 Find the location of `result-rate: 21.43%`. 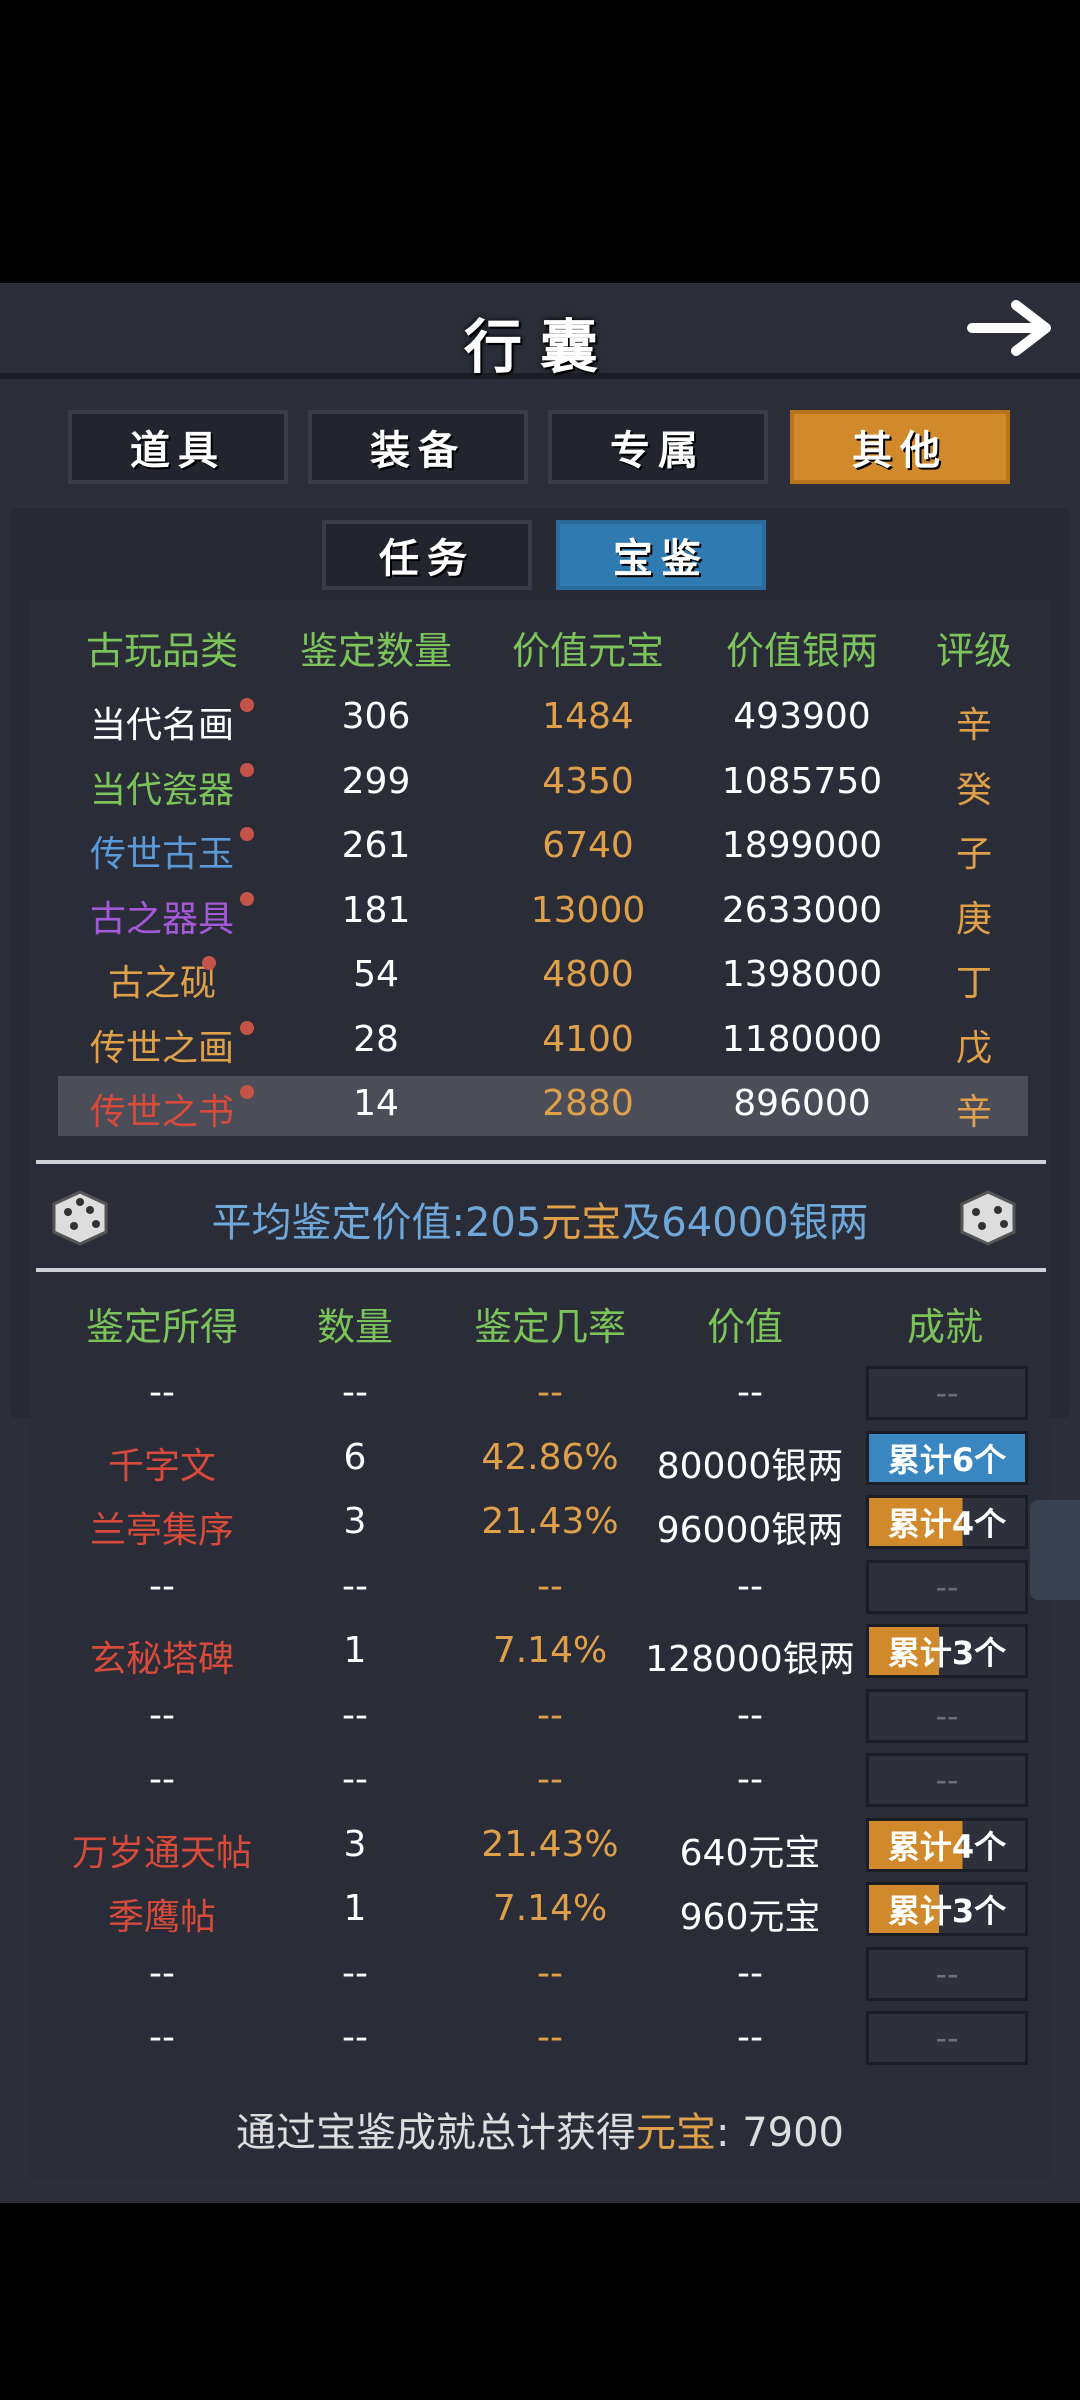

result-rate: 21.43% is located at coordinates (550, 1521).